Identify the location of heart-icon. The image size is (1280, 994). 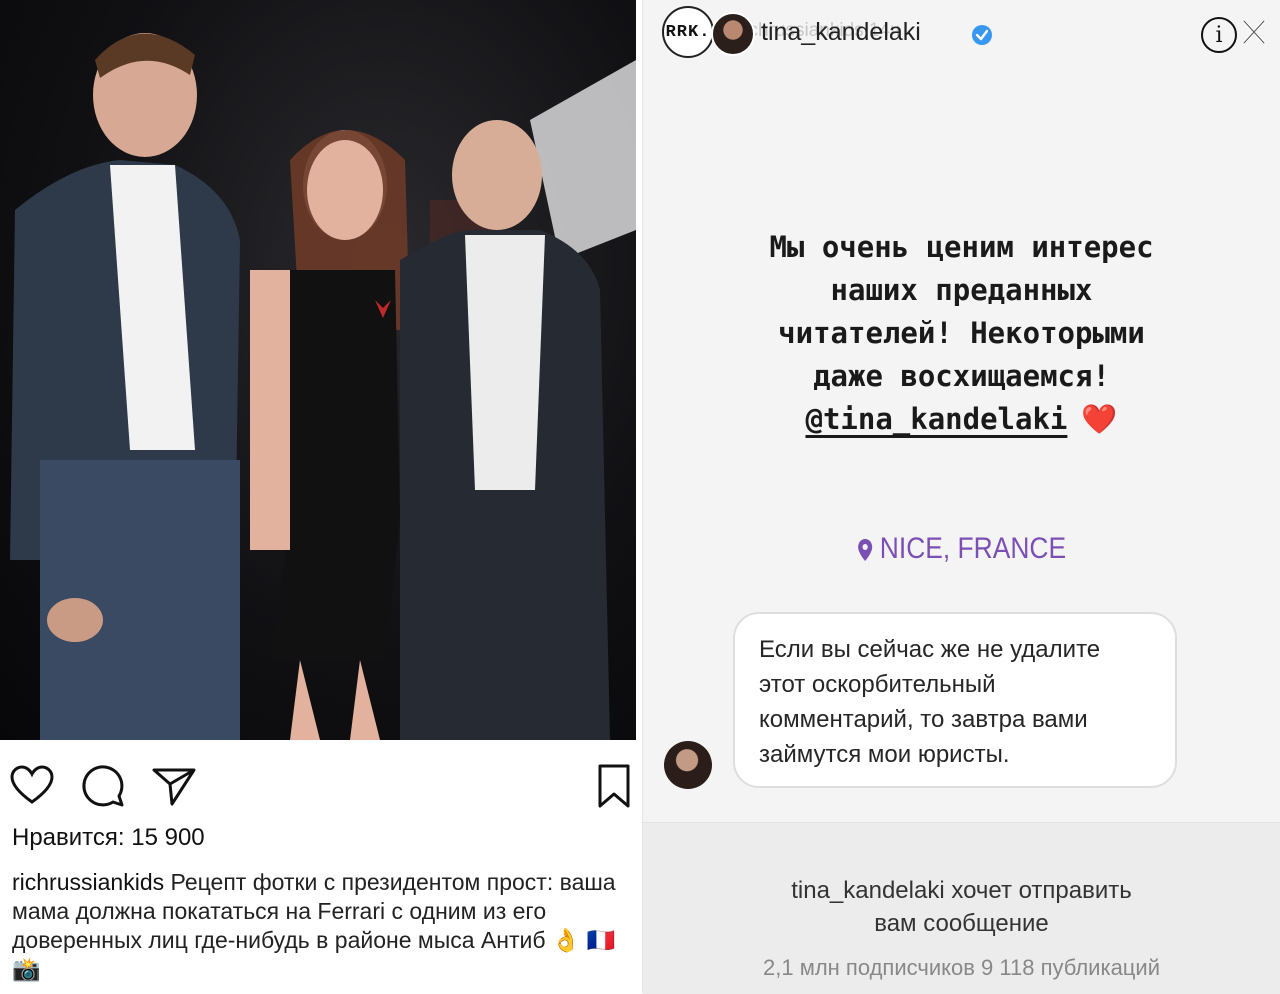
(32, 784).